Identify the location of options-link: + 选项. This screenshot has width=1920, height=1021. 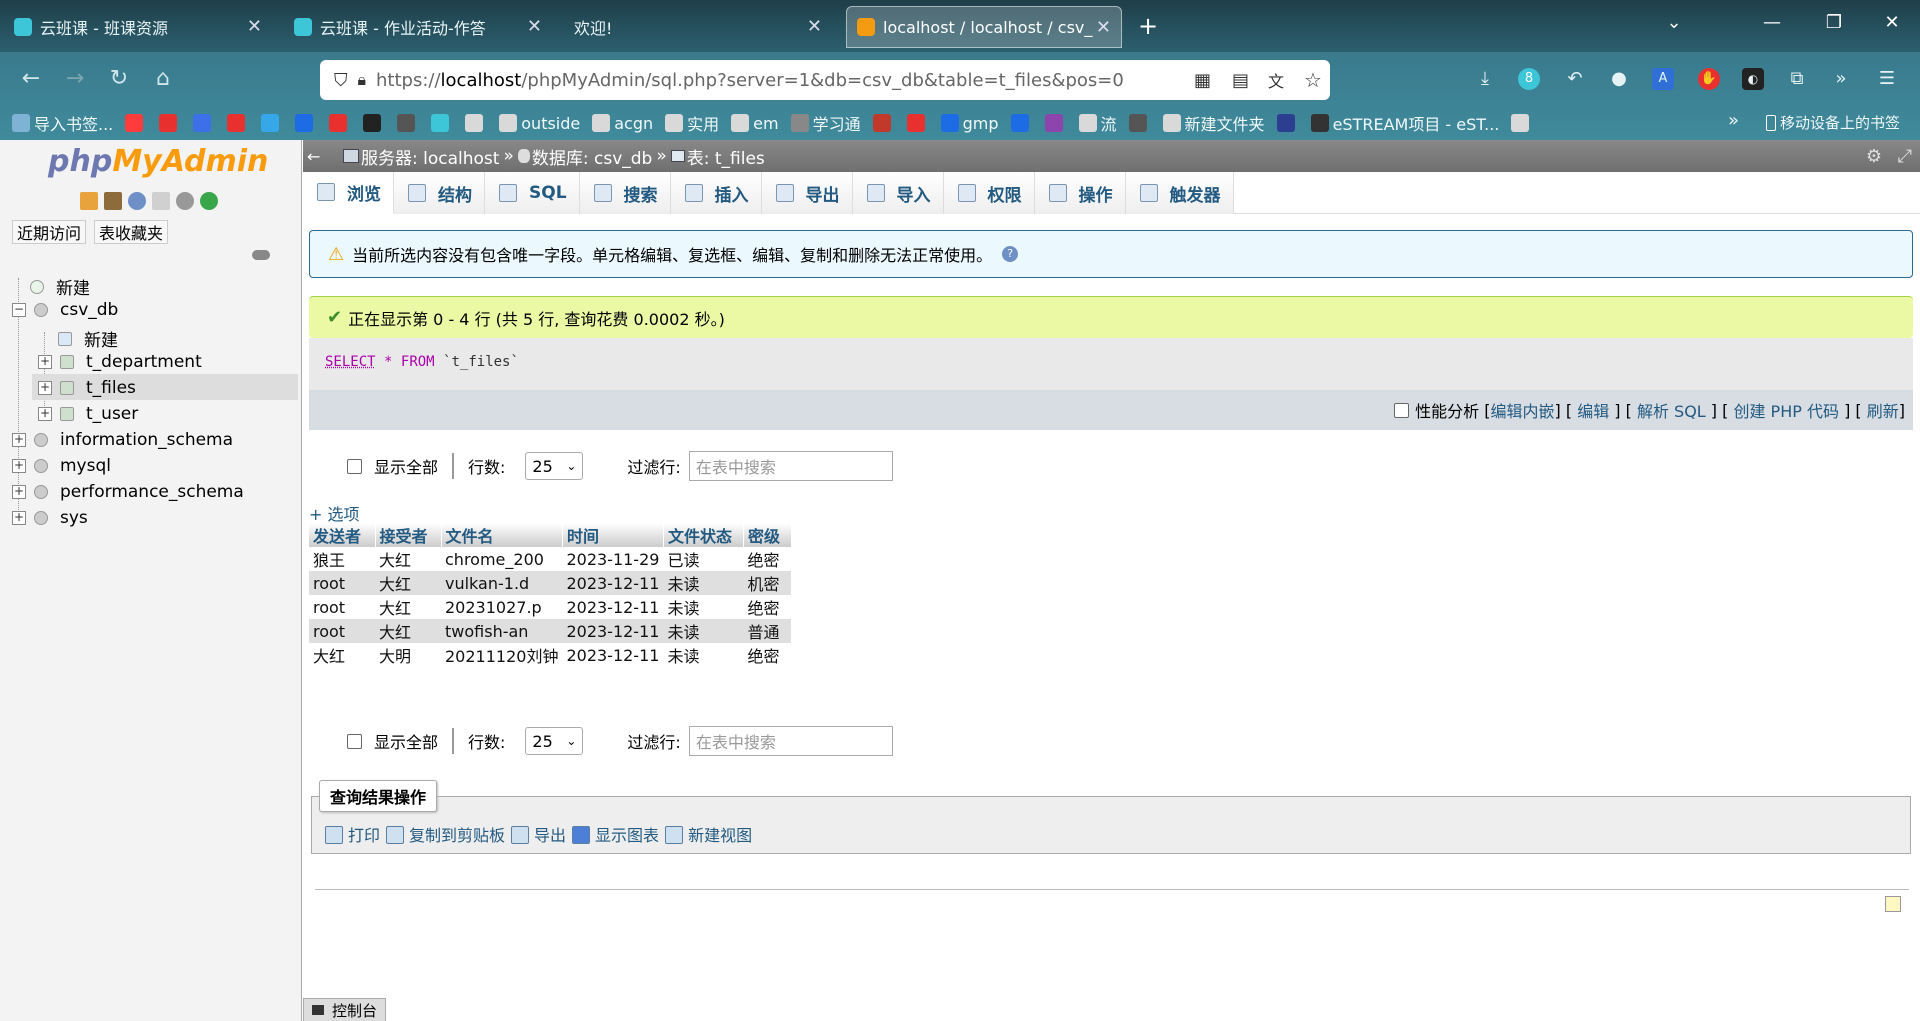
(334, 513).